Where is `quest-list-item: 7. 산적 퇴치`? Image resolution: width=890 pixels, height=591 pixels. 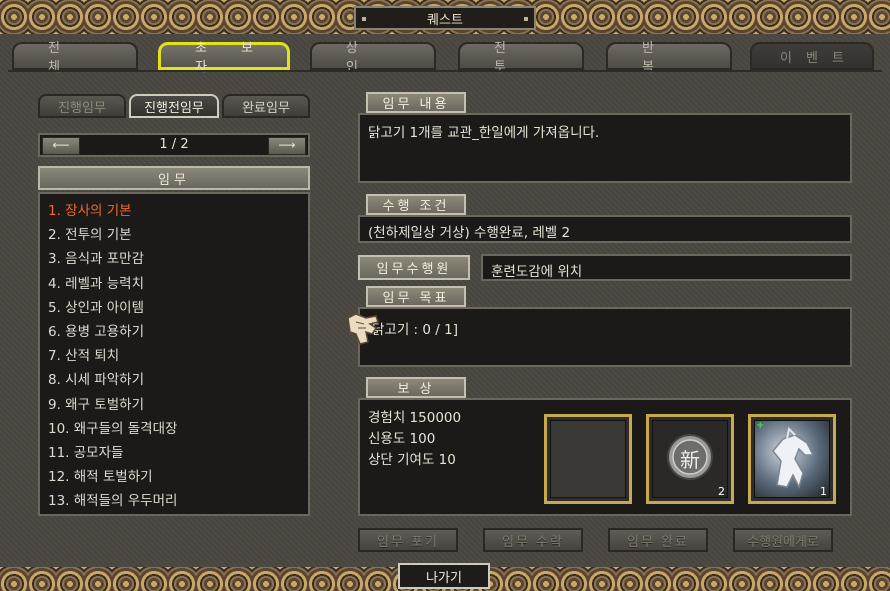 quest-list-item: 7. 산적 퇴치 is located at coordinates (174, 357).